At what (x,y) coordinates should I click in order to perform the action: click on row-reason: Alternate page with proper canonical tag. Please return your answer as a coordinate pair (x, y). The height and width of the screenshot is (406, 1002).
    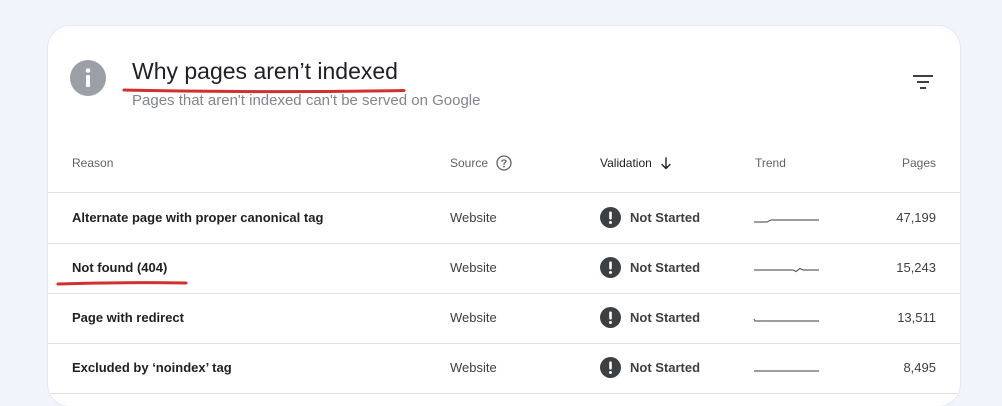
    Looking at the image, I should click on (198, 217).